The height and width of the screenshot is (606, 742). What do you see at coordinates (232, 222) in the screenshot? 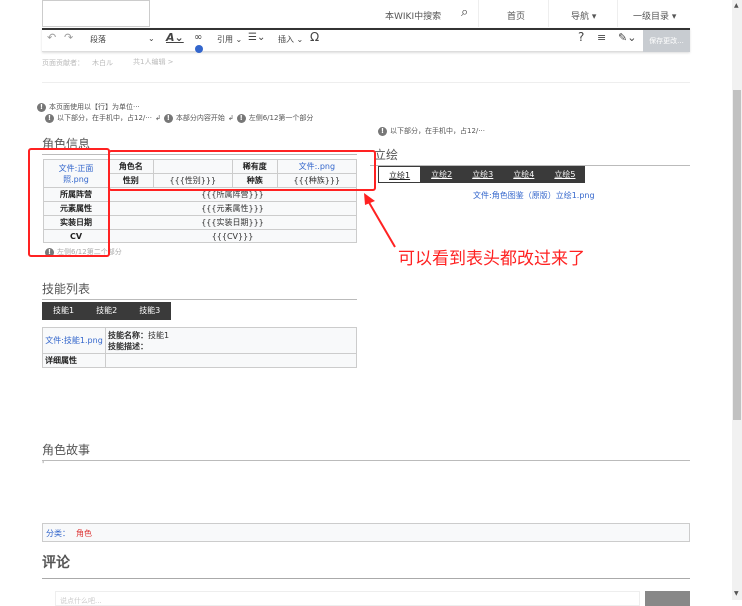
I see `release-value: {{{实装日期}}}` at bounding box center [232, 222].